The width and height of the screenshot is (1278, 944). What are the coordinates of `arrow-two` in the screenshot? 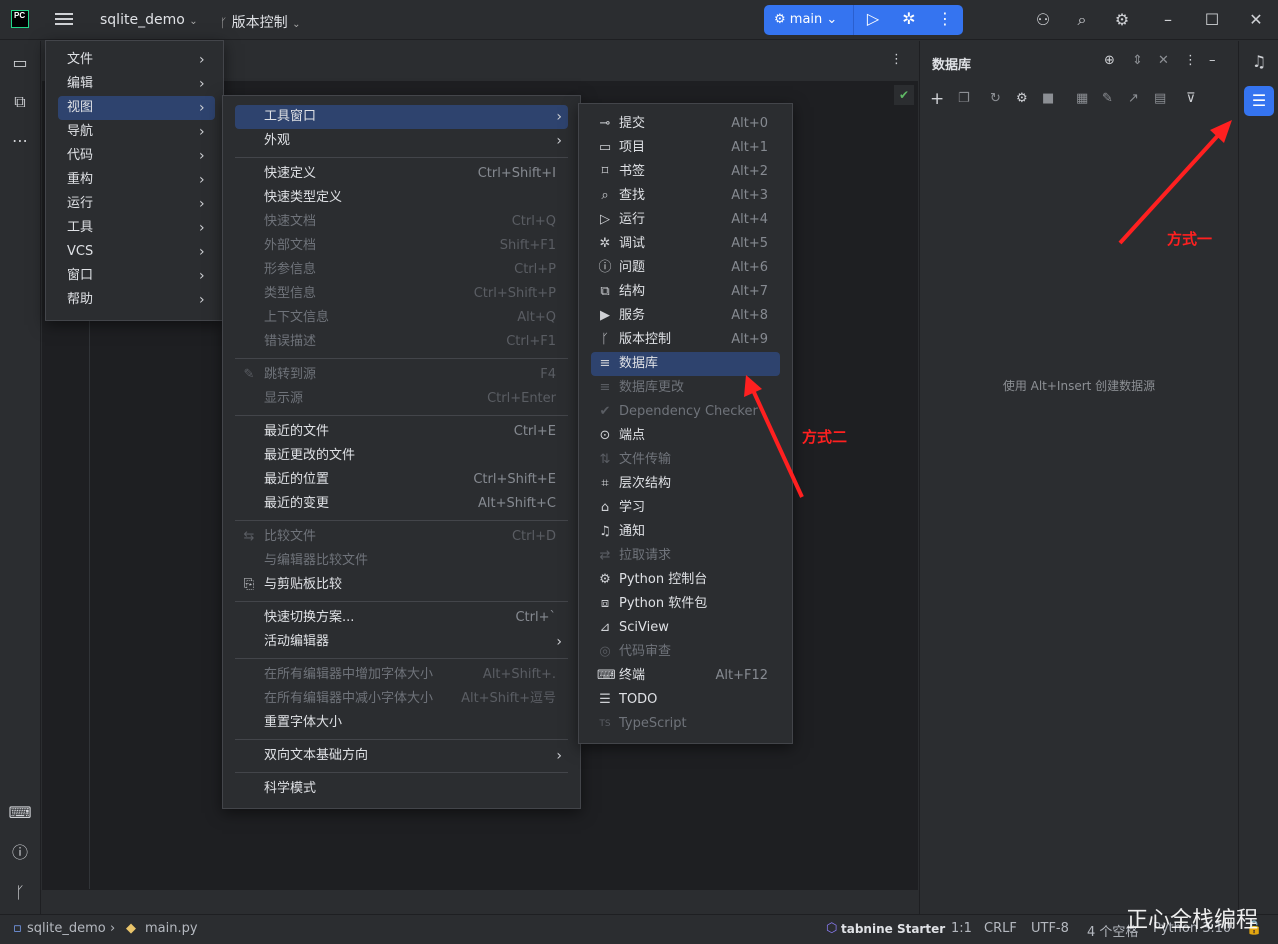 It's located at (777, 442).